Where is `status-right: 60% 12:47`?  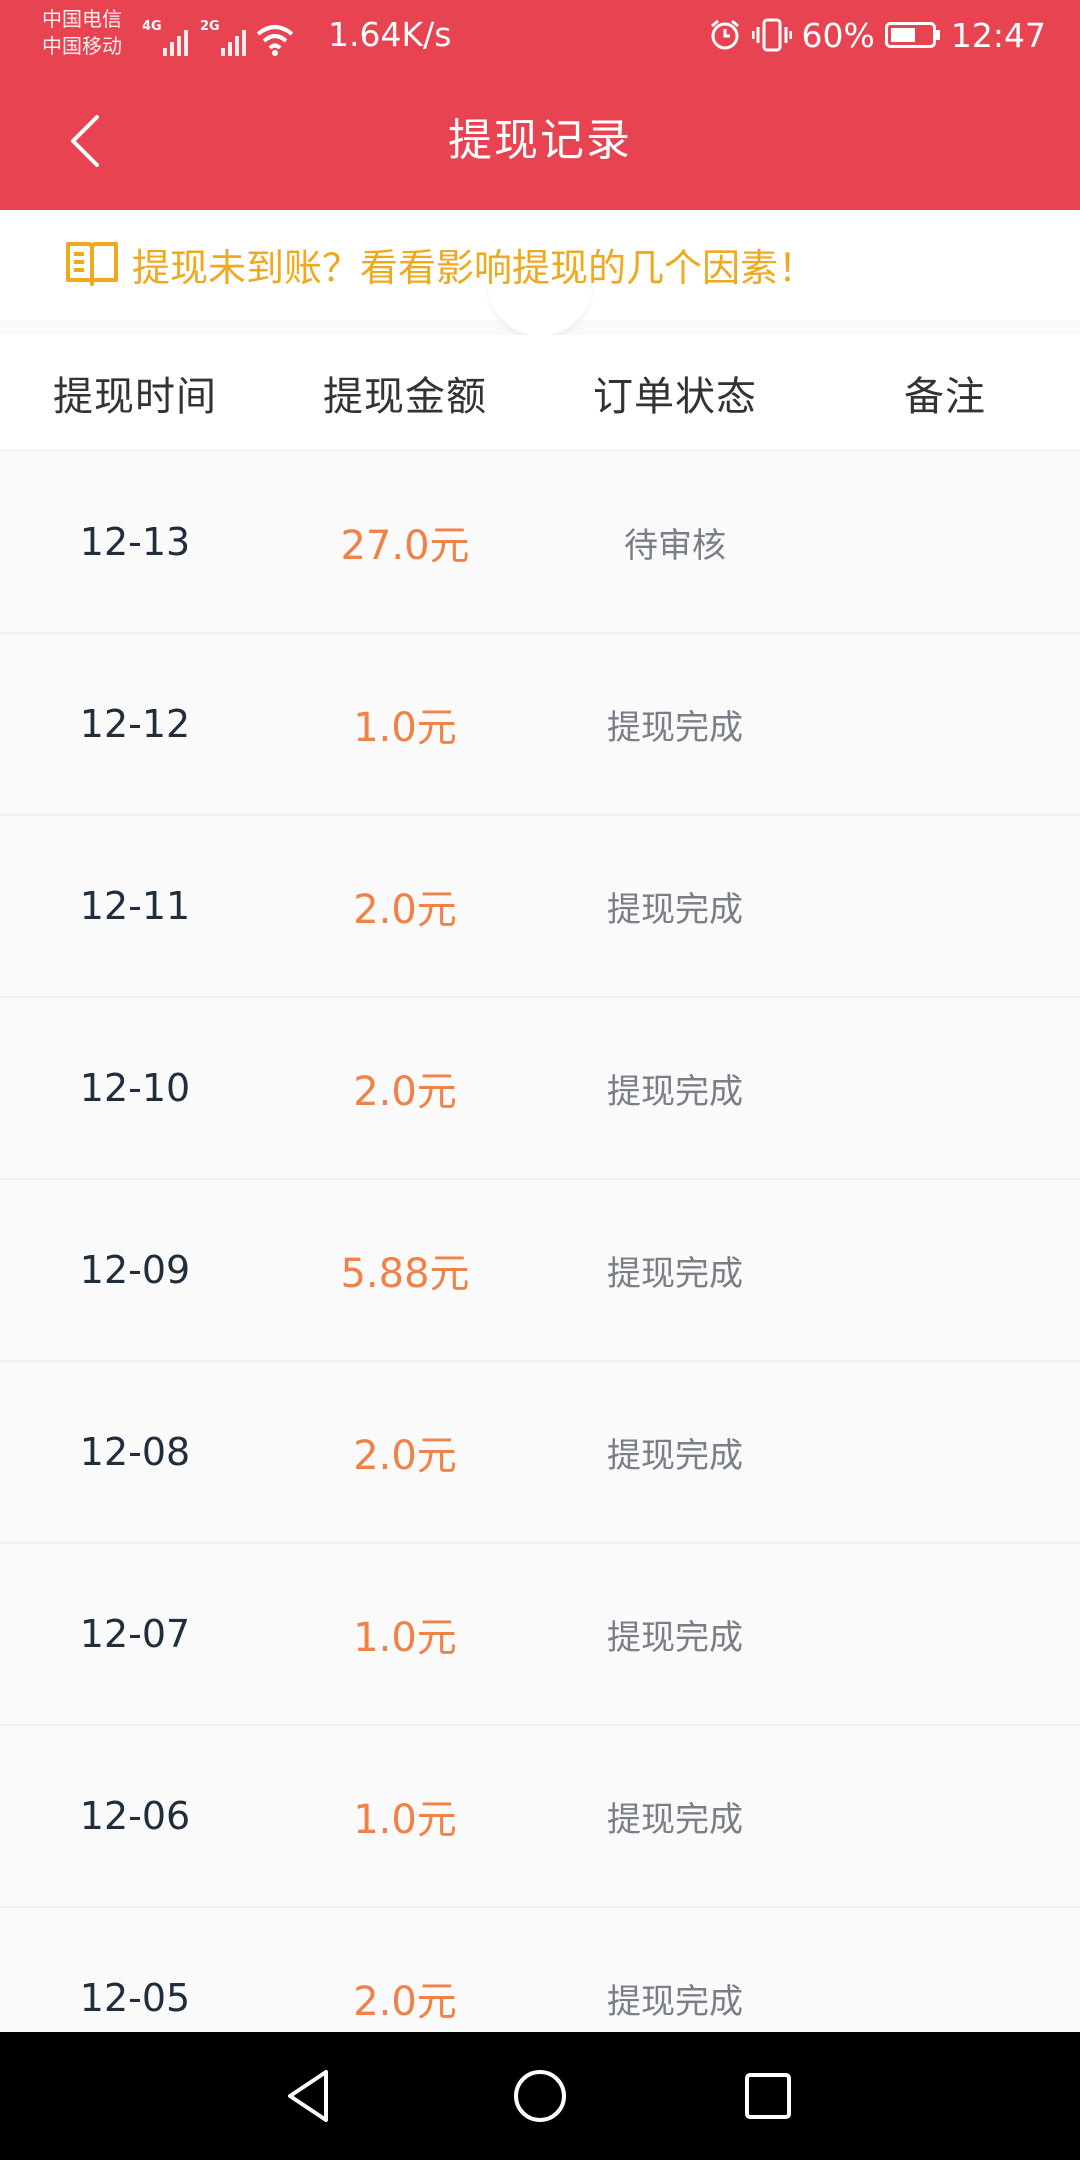
status-right: 60% 12:47 is located at coordinates (877, 35).